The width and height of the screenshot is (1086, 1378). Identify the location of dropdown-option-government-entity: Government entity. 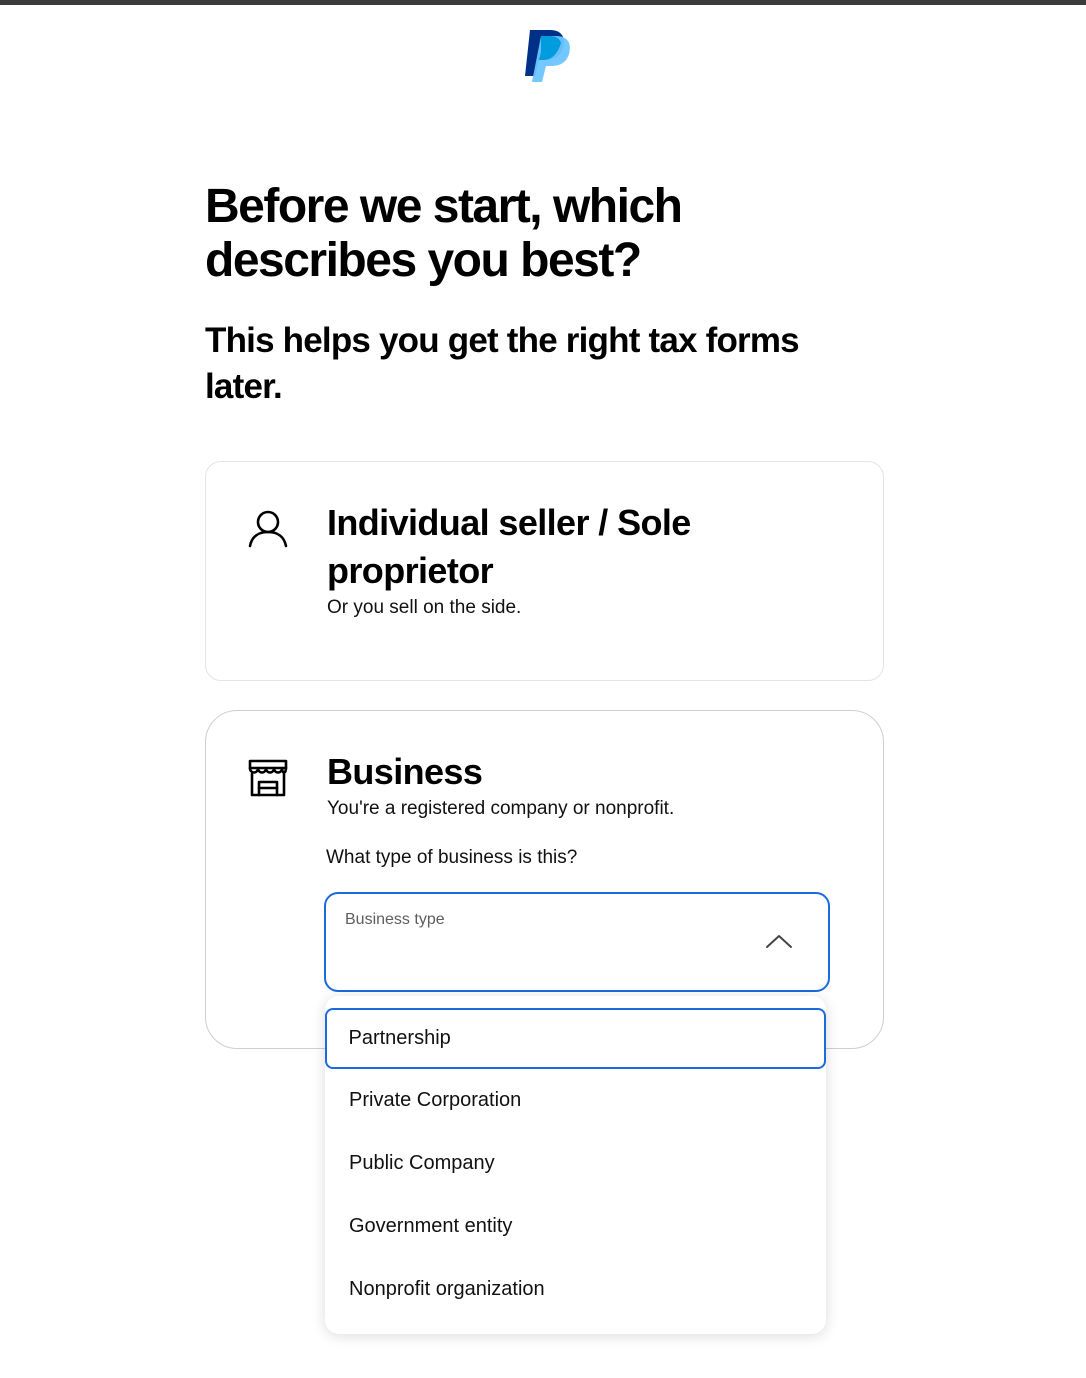
(575, 1226).